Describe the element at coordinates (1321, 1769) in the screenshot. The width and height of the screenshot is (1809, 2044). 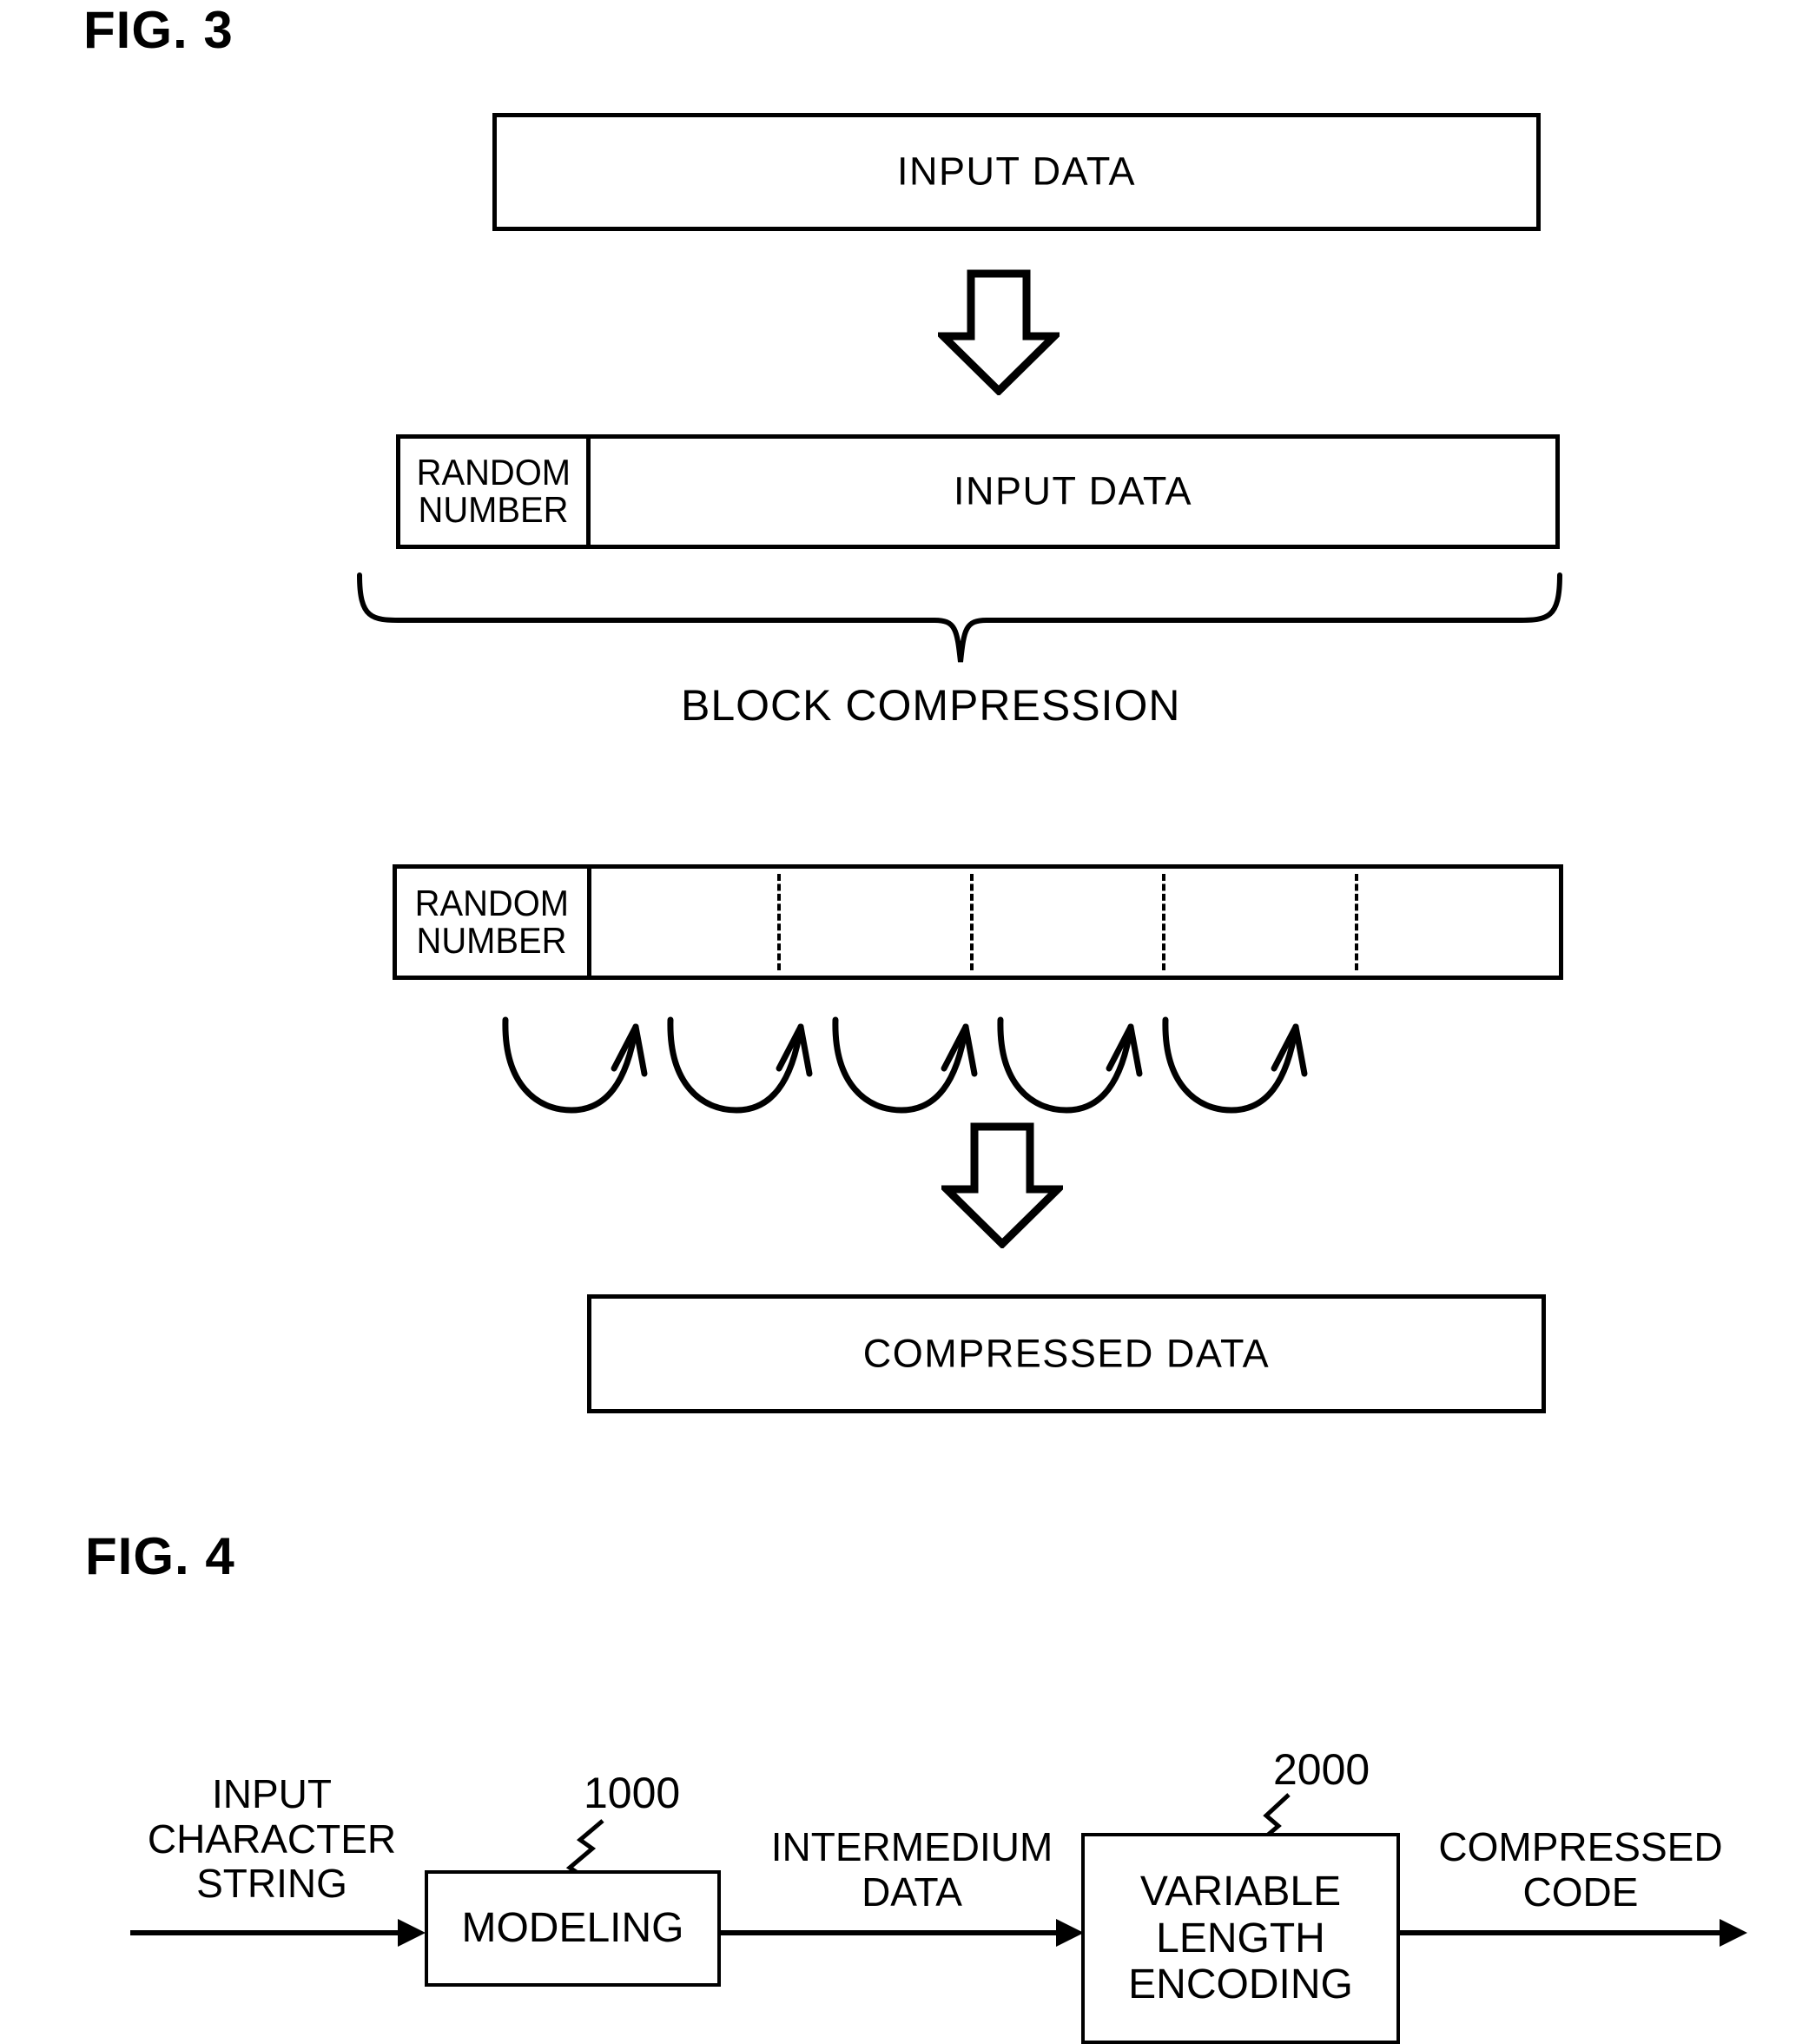
I see `vle-reference-number: 2000` at that location.